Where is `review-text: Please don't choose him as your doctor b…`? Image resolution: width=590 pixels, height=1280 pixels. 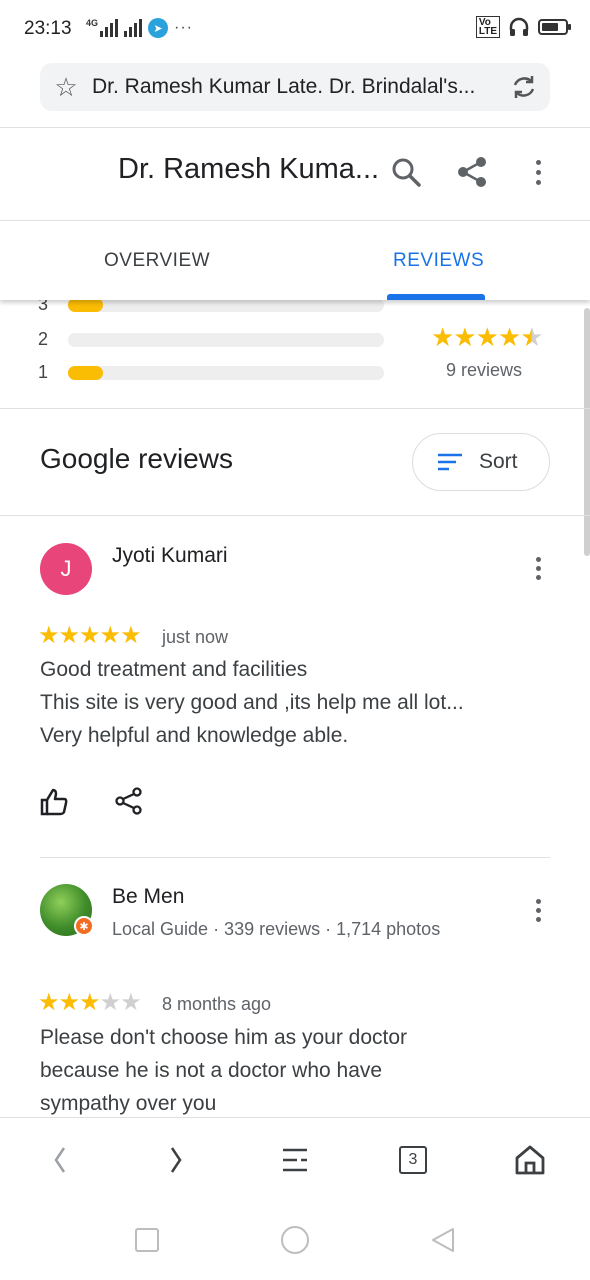
review-text: Please don't choose him as your doctor b… is located at coordinates (300, 1070).